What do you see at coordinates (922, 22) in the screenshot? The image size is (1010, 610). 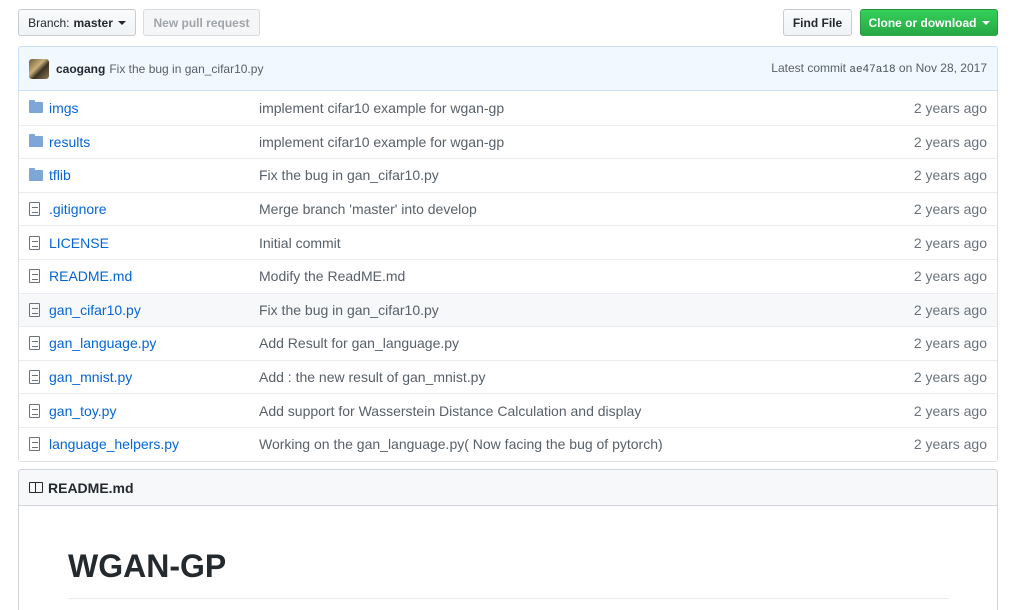 I see `clone-download-label: Clone or download` at bounding box center [922, 22].